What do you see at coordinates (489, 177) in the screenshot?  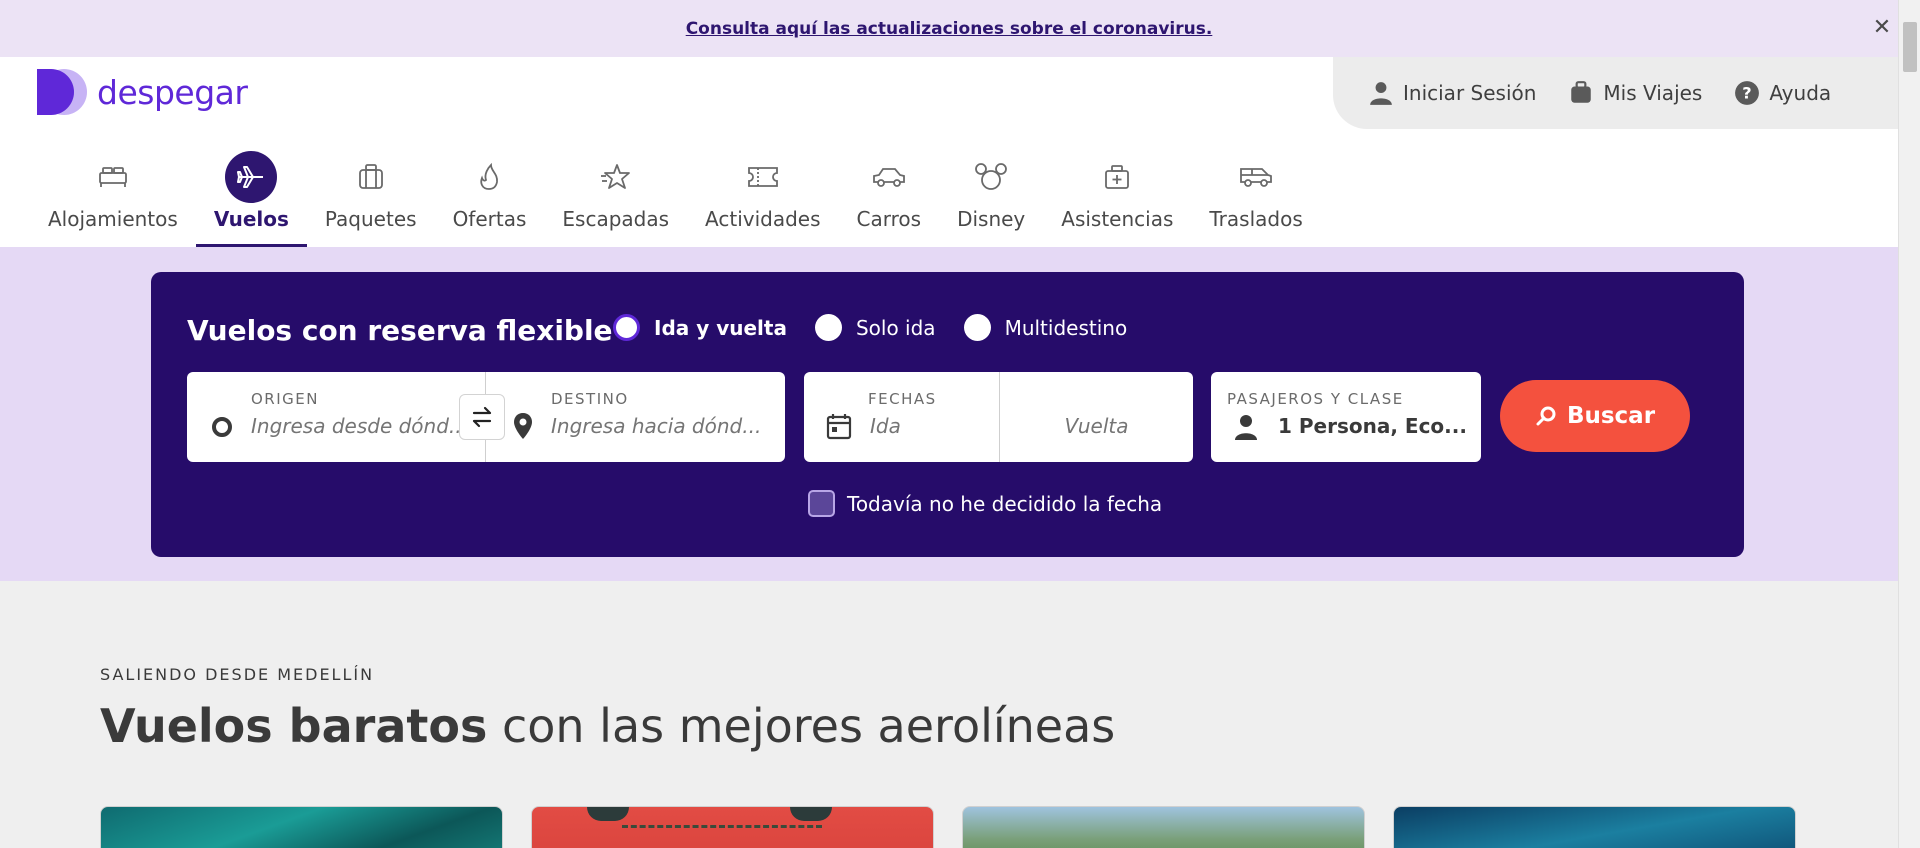 I see `flame-icon` at bounding box center [489, 177].